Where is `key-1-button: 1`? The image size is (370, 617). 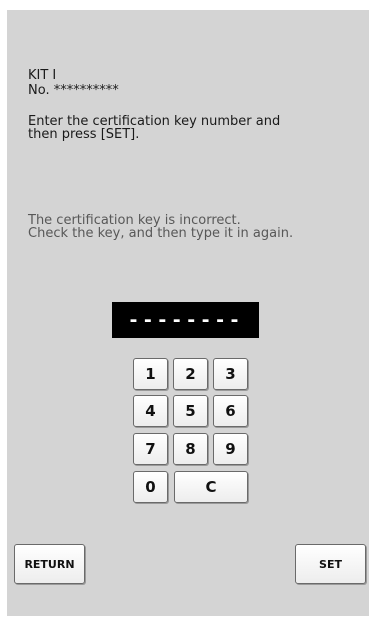 key-1-button: 1 is located at coordinates (150, 374).